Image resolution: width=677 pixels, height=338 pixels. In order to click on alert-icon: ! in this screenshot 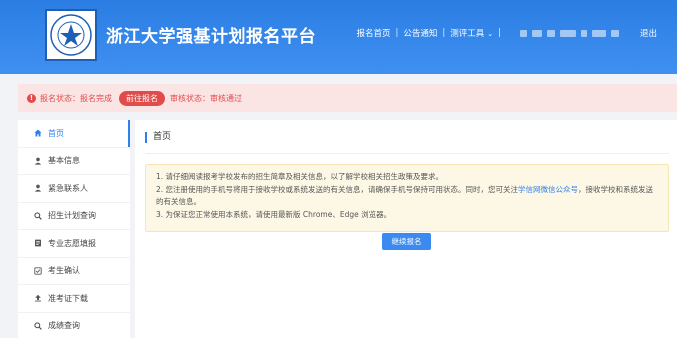, I will do `click(31, 98)`.